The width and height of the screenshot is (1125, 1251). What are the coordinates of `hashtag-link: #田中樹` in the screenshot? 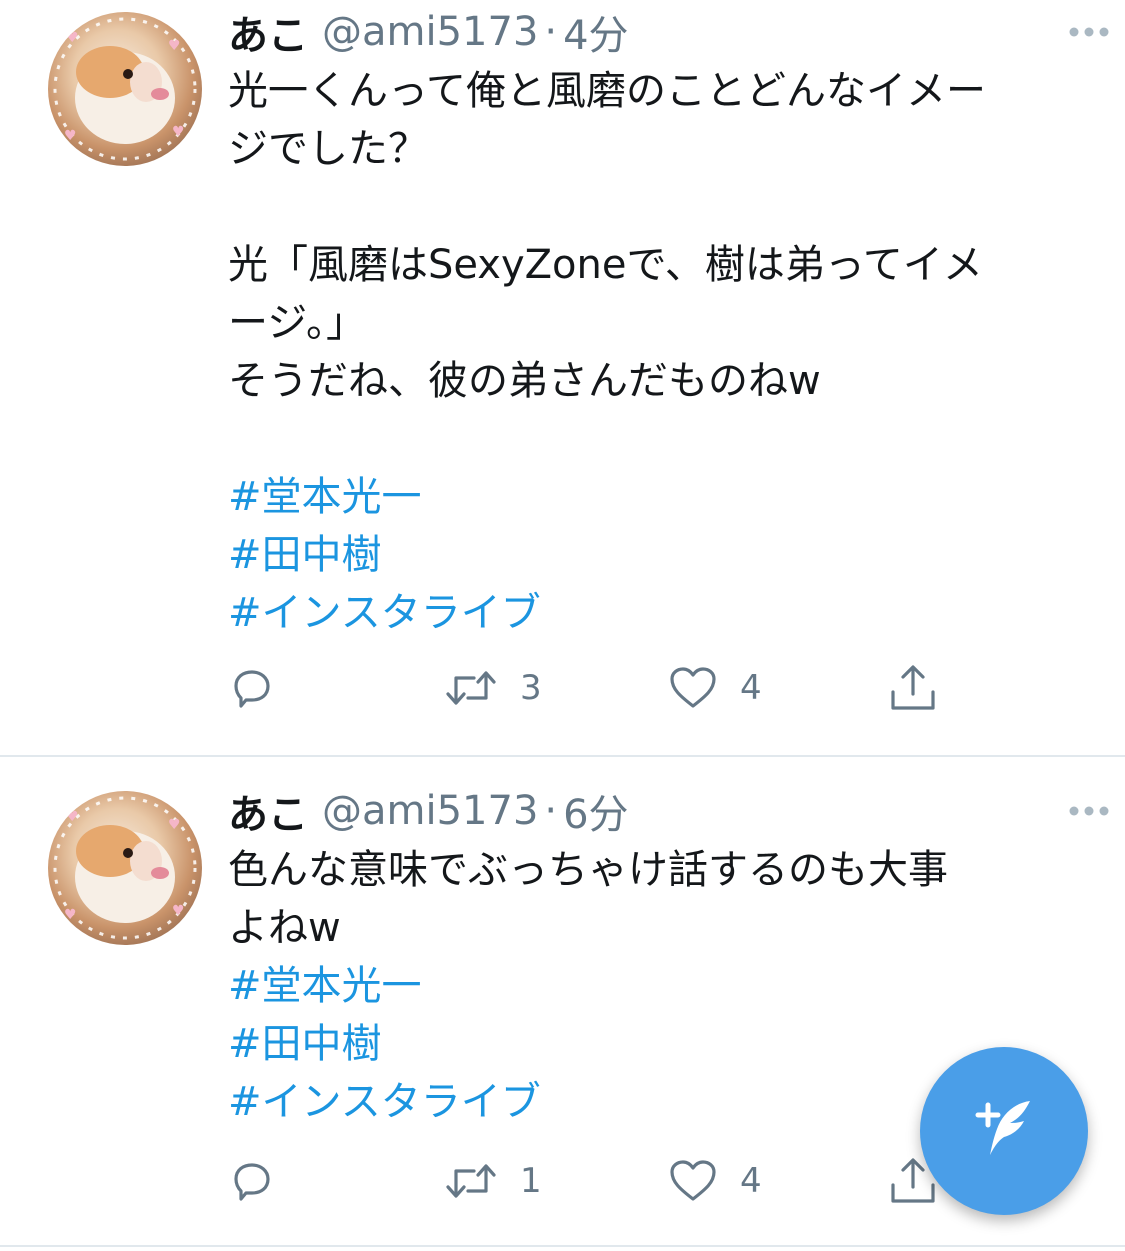 It's located at (663, 555).